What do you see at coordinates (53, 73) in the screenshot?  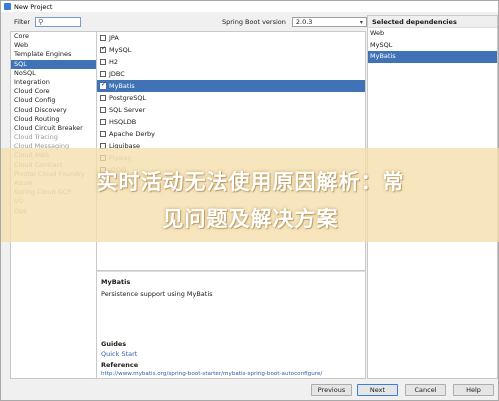 I see `category-item: NoSQL` at bounding box center [53, 73].